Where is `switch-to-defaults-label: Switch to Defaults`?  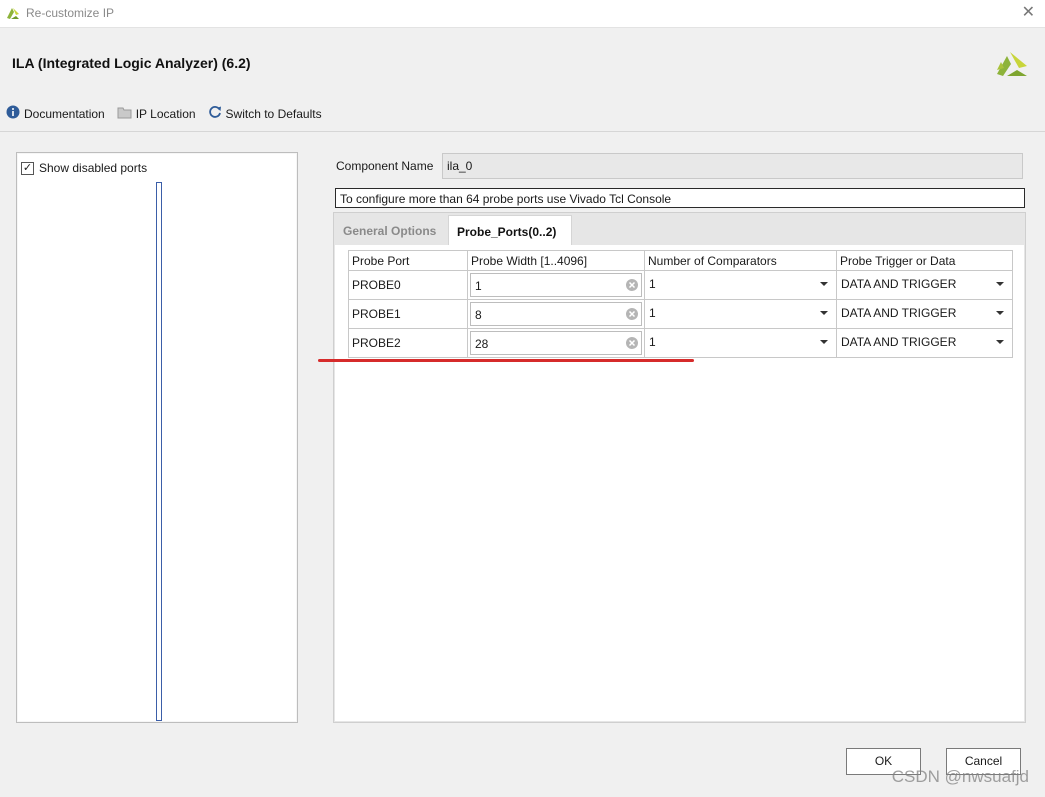
switch-to-defaults-label: Switch to Defaults is located at coordinates (273, 113).